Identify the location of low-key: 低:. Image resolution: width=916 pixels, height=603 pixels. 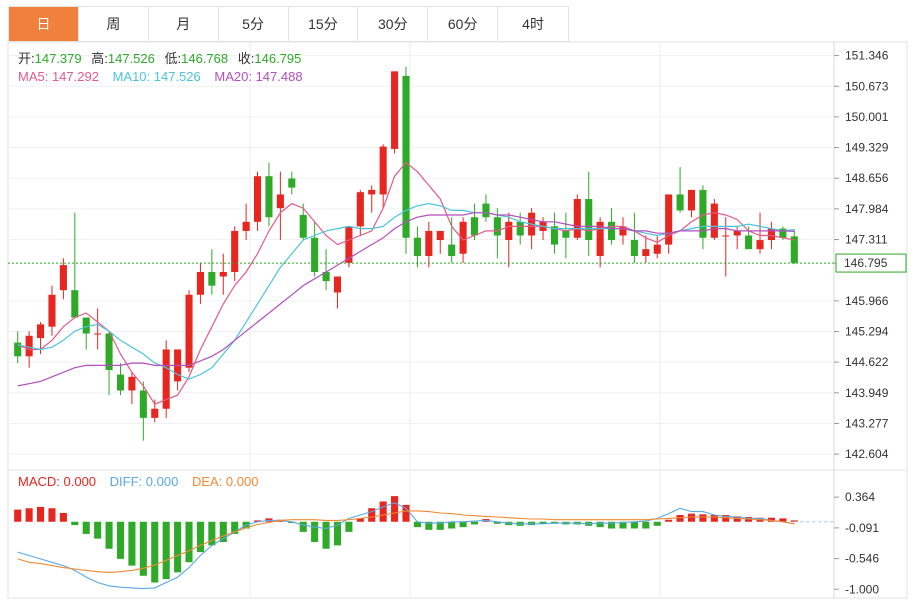
(173, 58).